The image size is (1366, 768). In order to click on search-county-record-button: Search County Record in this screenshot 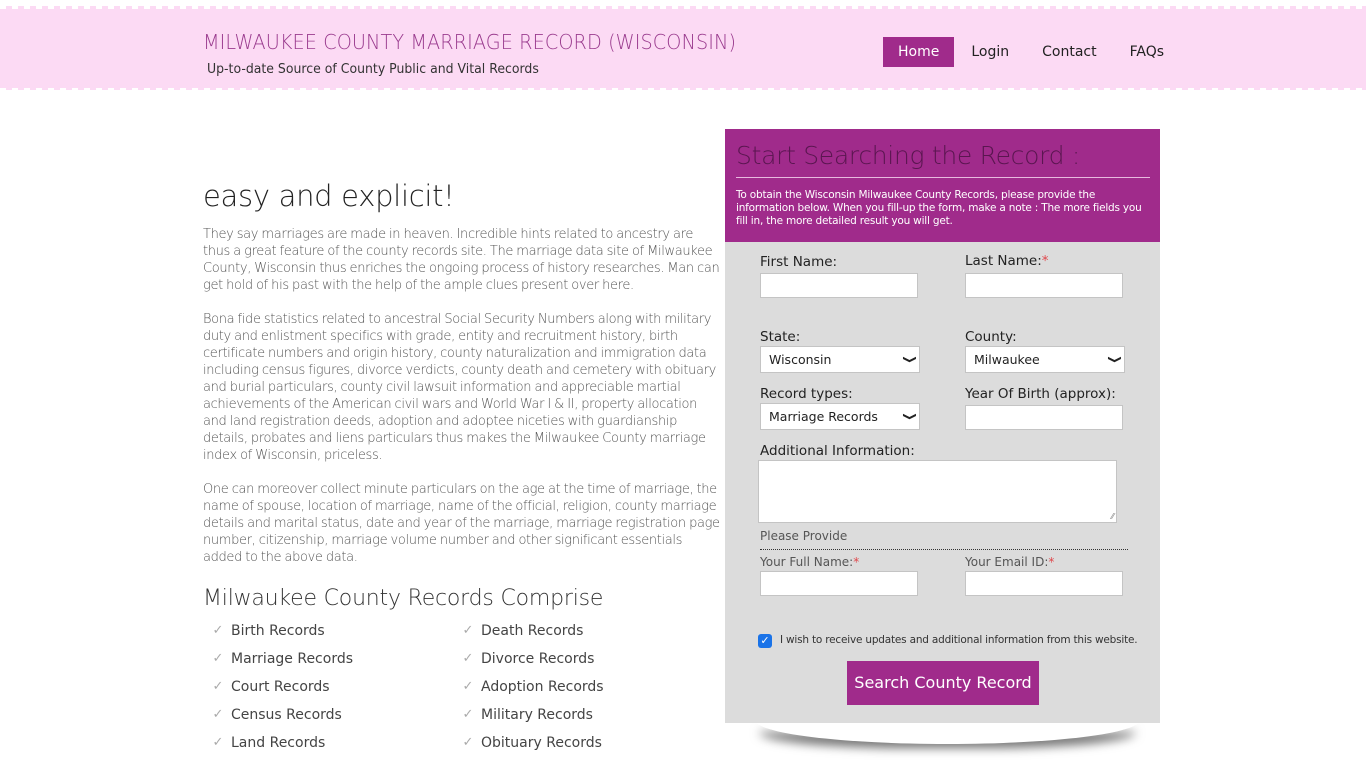, I will do `click(943, 683)`.